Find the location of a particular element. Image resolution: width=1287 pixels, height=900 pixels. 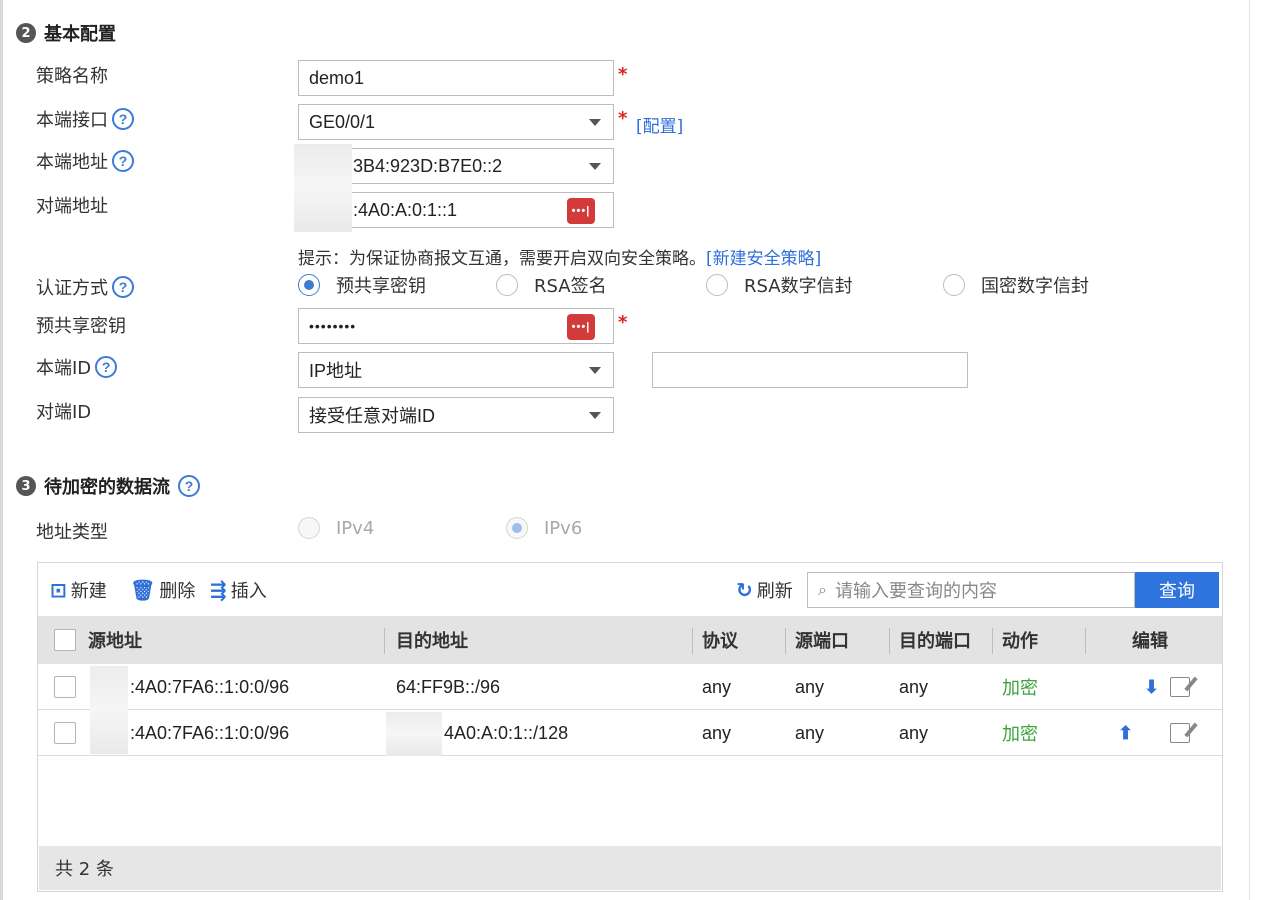

new-button: ⊡ 新建 is located at coordinates (78, 590).